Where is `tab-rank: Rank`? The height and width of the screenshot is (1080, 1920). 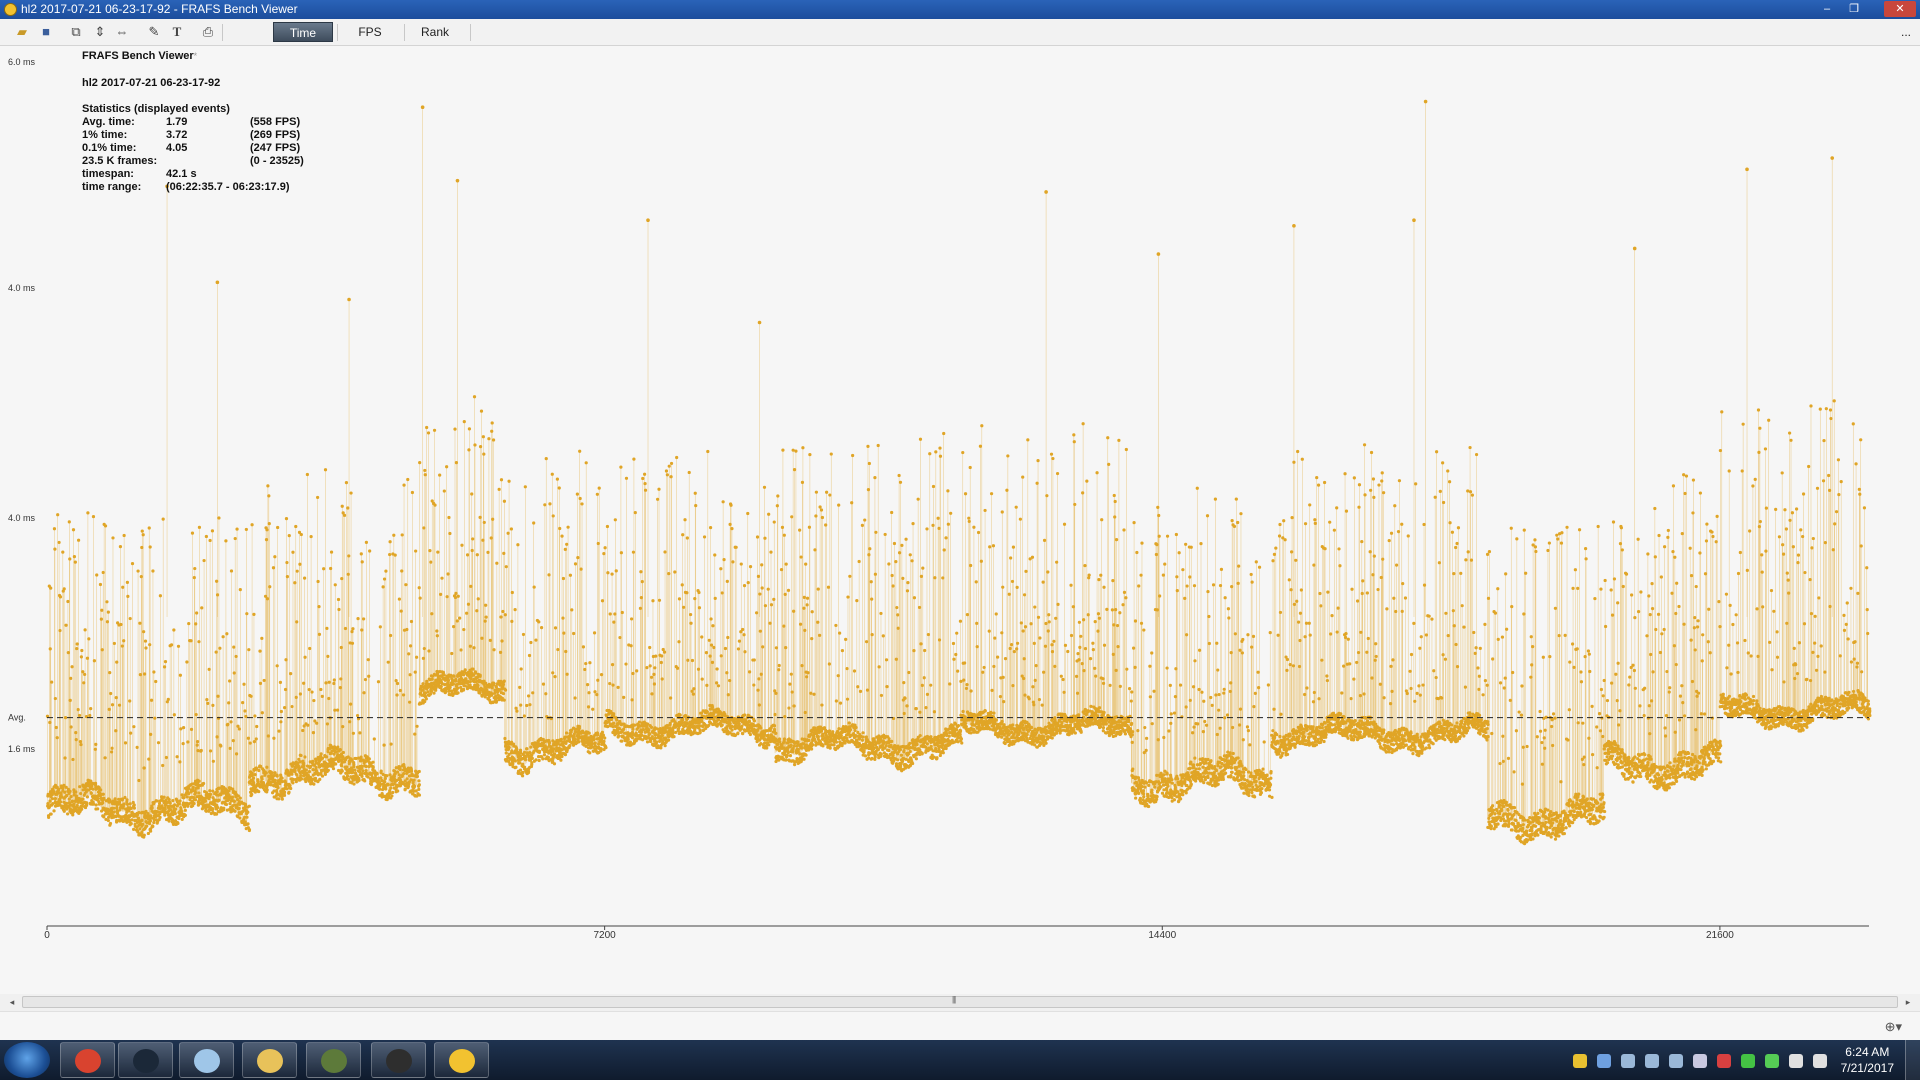 tab-rank: Rank is located at coordinates (435, 32).